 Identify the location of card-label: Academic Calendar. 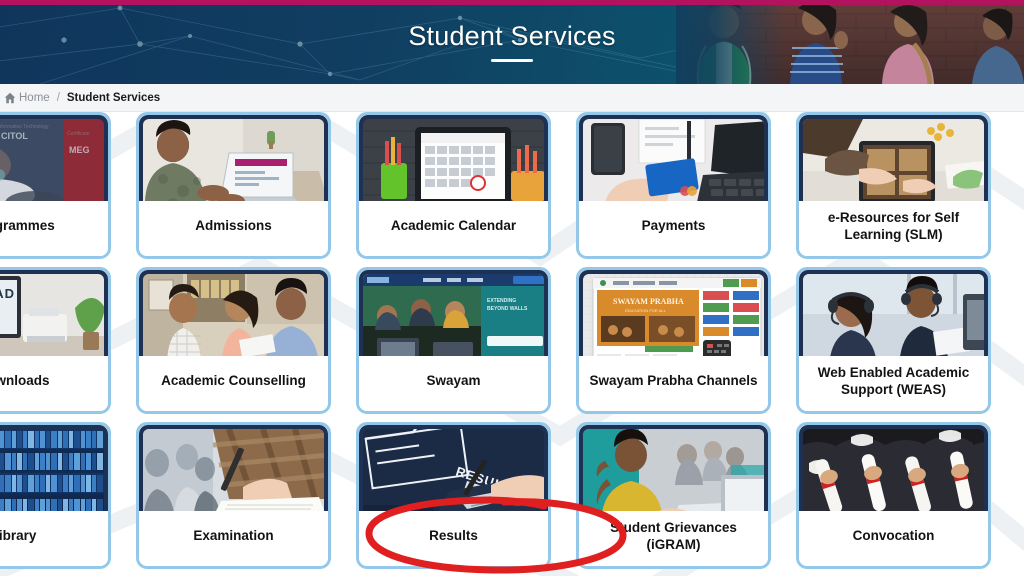
(453, 228).